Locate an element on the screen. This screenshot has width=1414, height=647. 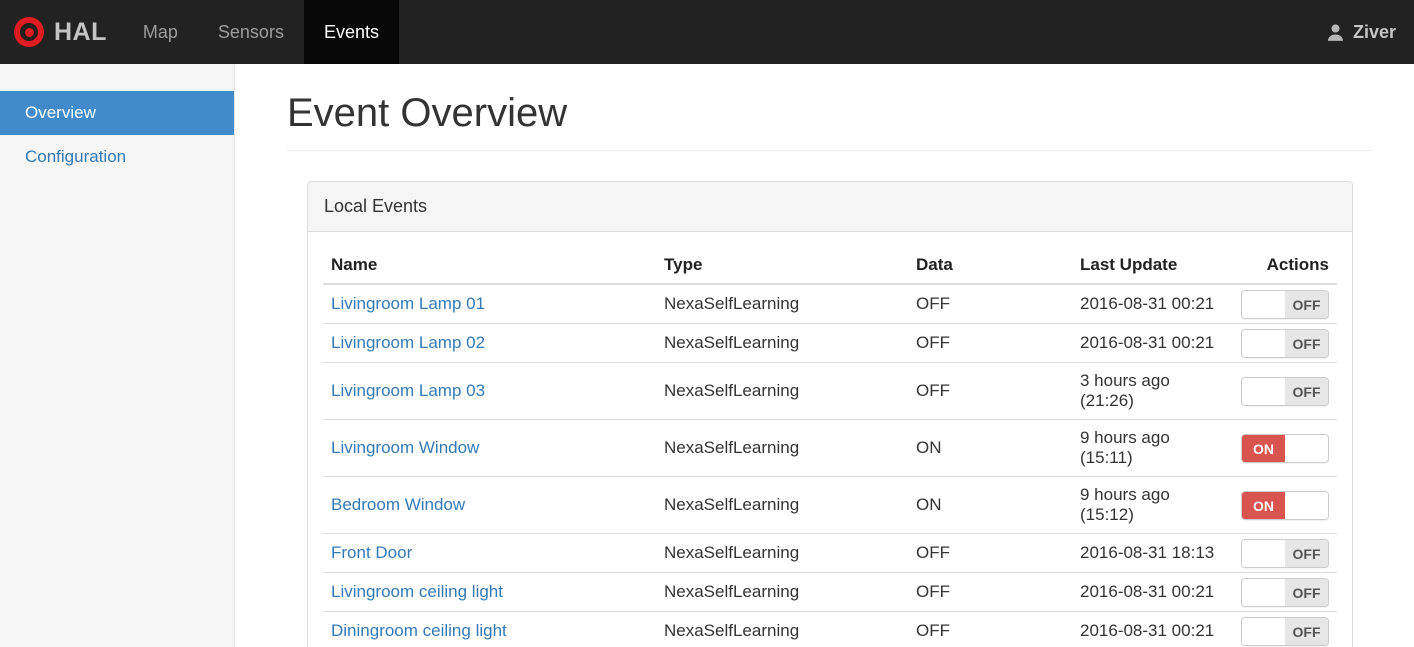
event-last-update-cell: 3 hours ago (21:26) is located at coordinates (1152, 391).